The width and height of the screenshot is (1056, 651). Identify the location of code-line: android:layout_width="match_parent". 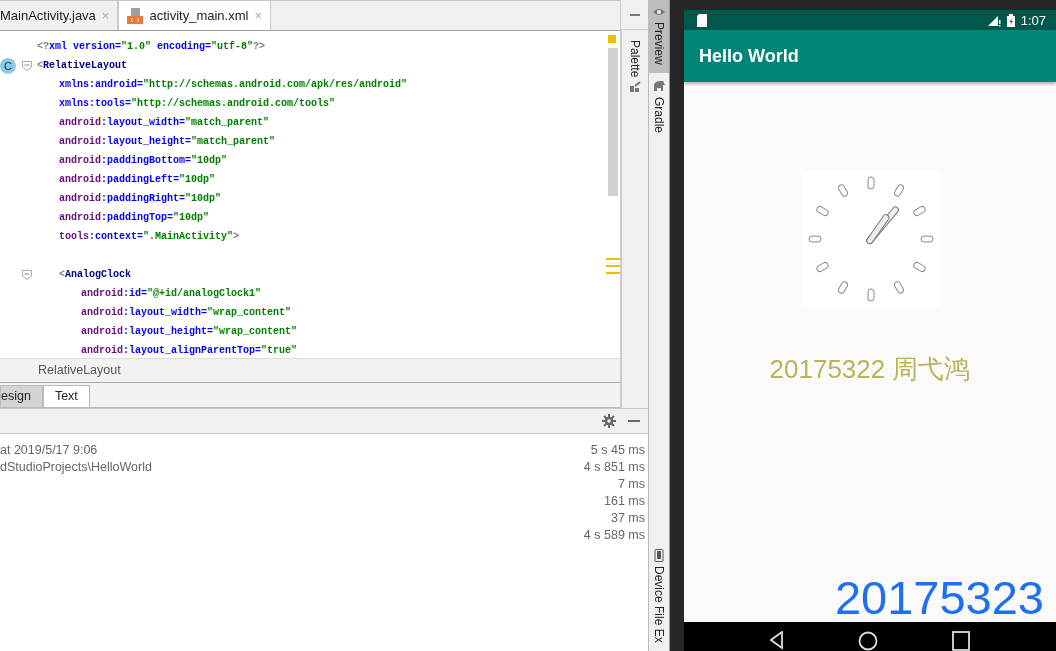
(164, 122).